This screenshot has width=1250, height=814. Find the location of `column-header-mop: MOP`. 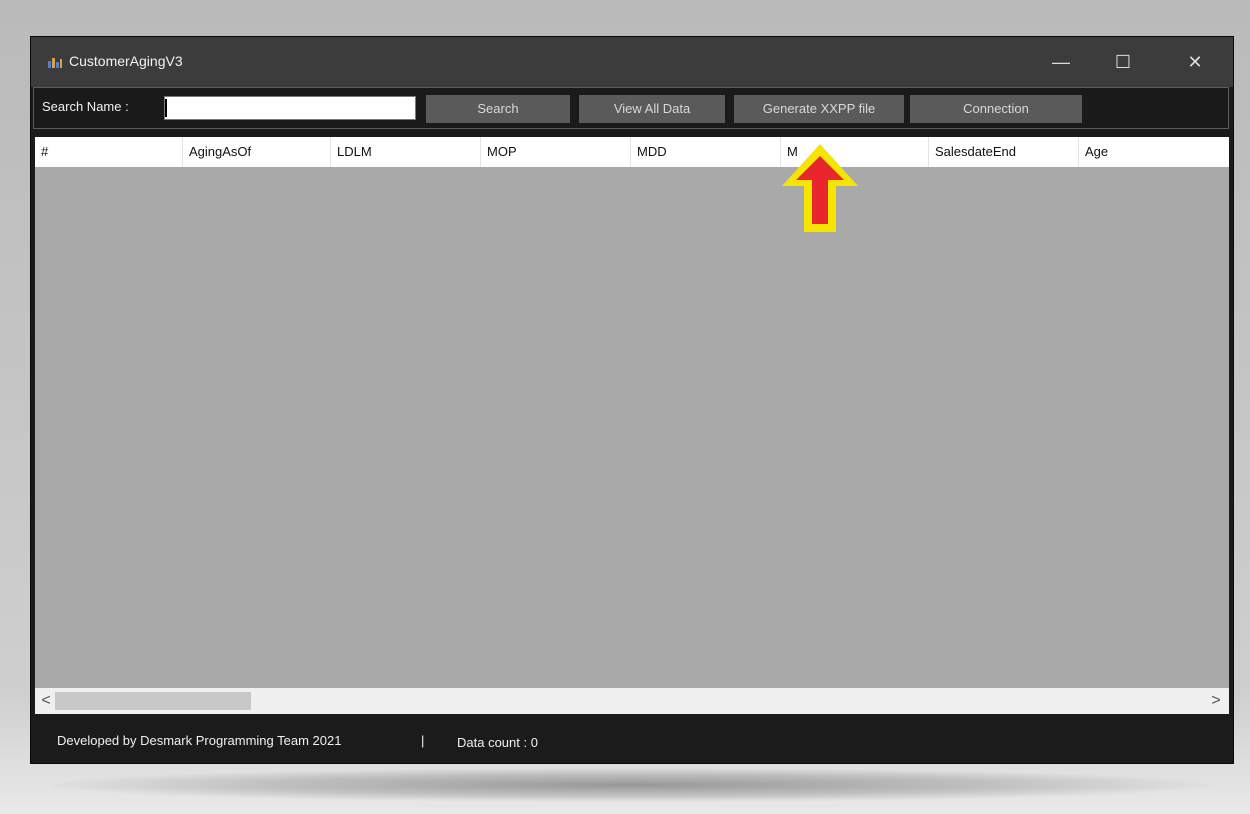

column-header-mop: MOP is located at coordinates (556, 152).